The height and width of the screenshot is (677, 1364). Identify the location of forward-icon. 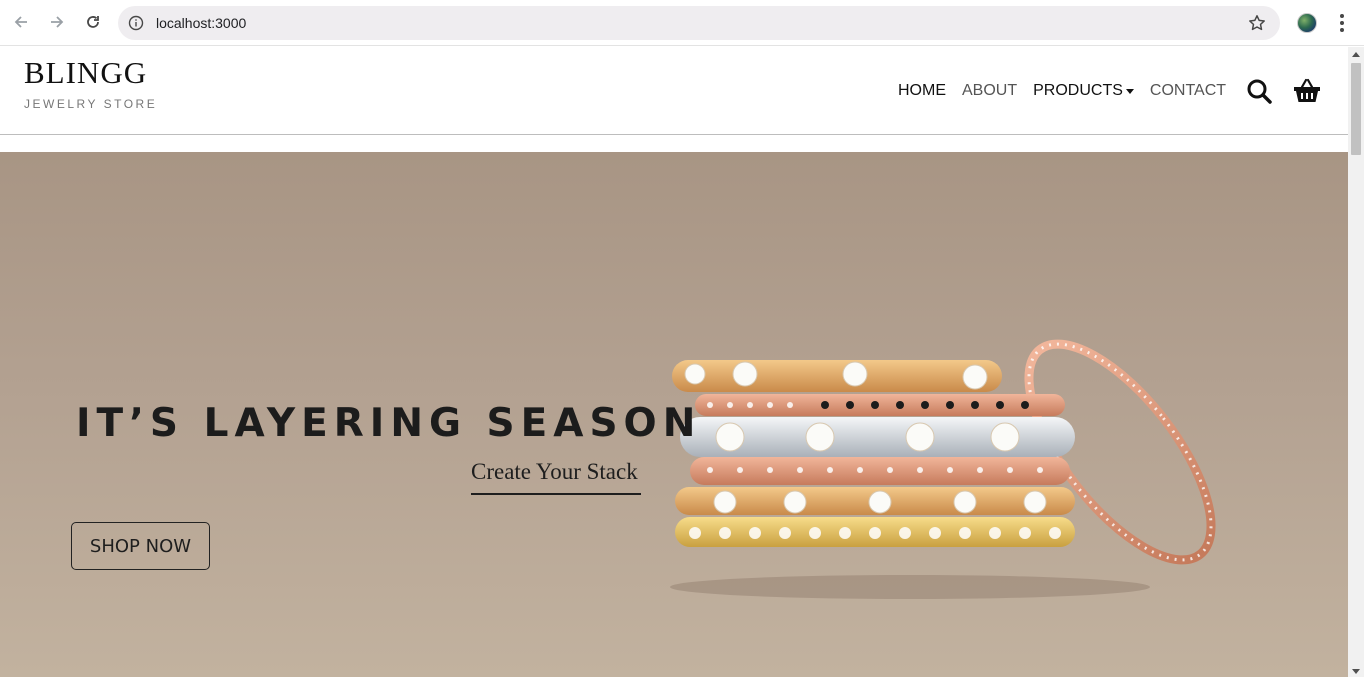
(57, 22).